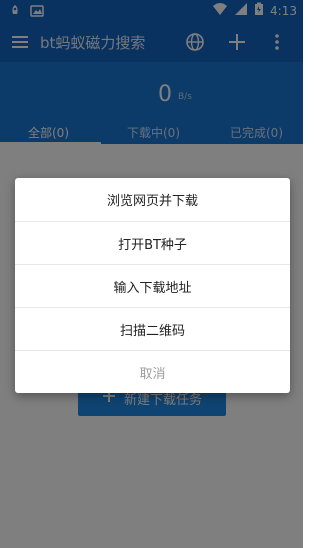  Describe the element at coordinates (152, 329) in the screenshot. I see `scan-qr-code-option: 扫描二维码` at that location.